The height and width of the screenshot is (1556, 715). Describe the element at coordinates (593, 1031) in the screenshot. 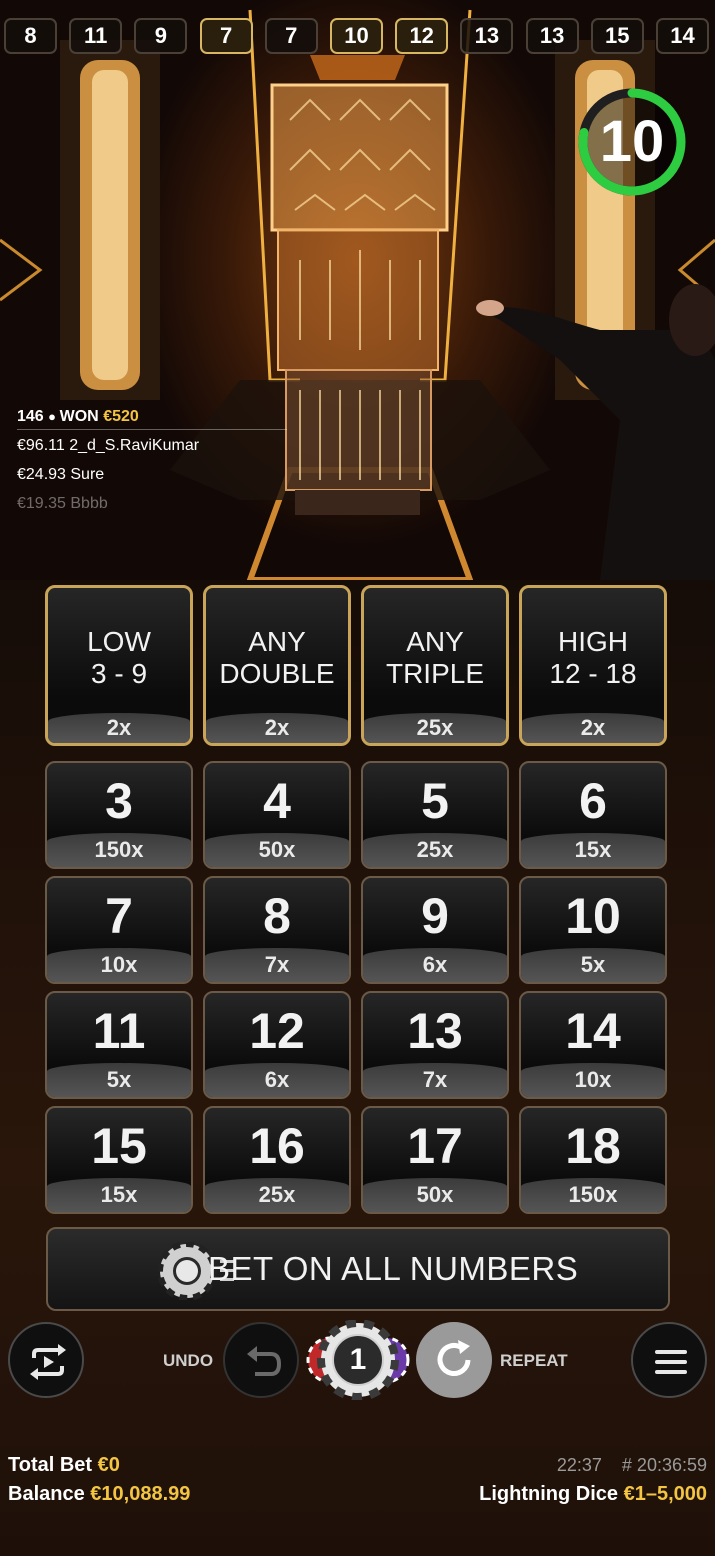

I see `number-label: 14` at that location.